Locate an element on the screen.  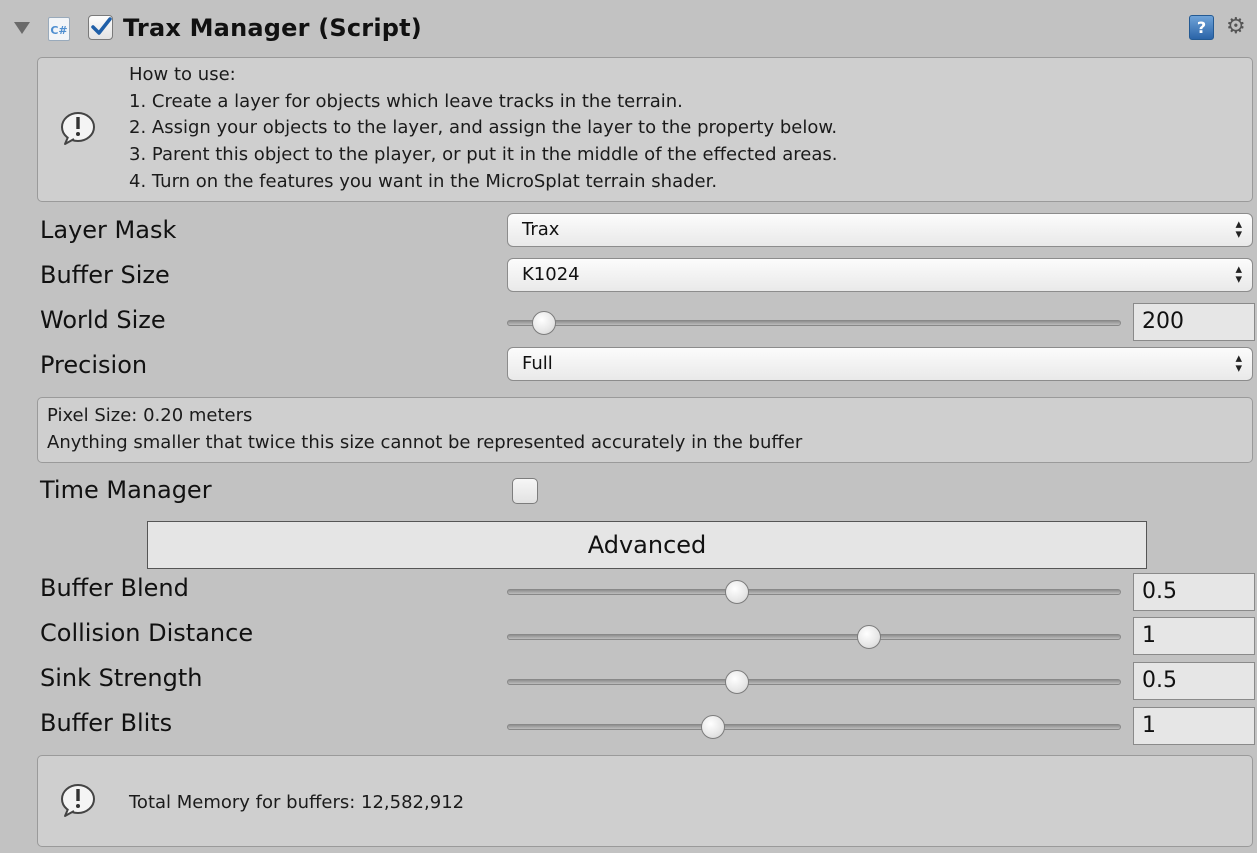
buffer-blits-field: 1 is located at coordinates (1194, 726).